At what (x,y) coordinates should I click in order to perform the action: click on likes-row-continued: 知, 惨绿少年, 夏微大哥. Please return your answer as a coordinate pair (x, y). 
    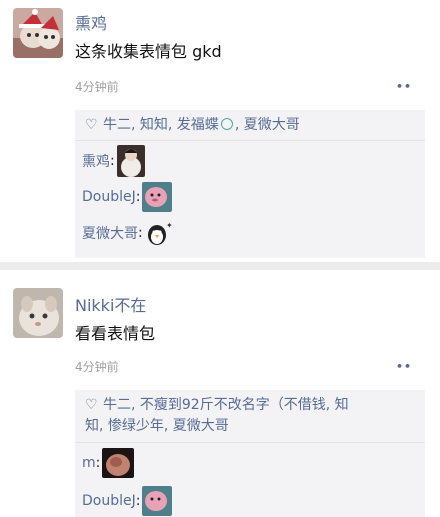
    Looking at the image, I should click on (157, 426).